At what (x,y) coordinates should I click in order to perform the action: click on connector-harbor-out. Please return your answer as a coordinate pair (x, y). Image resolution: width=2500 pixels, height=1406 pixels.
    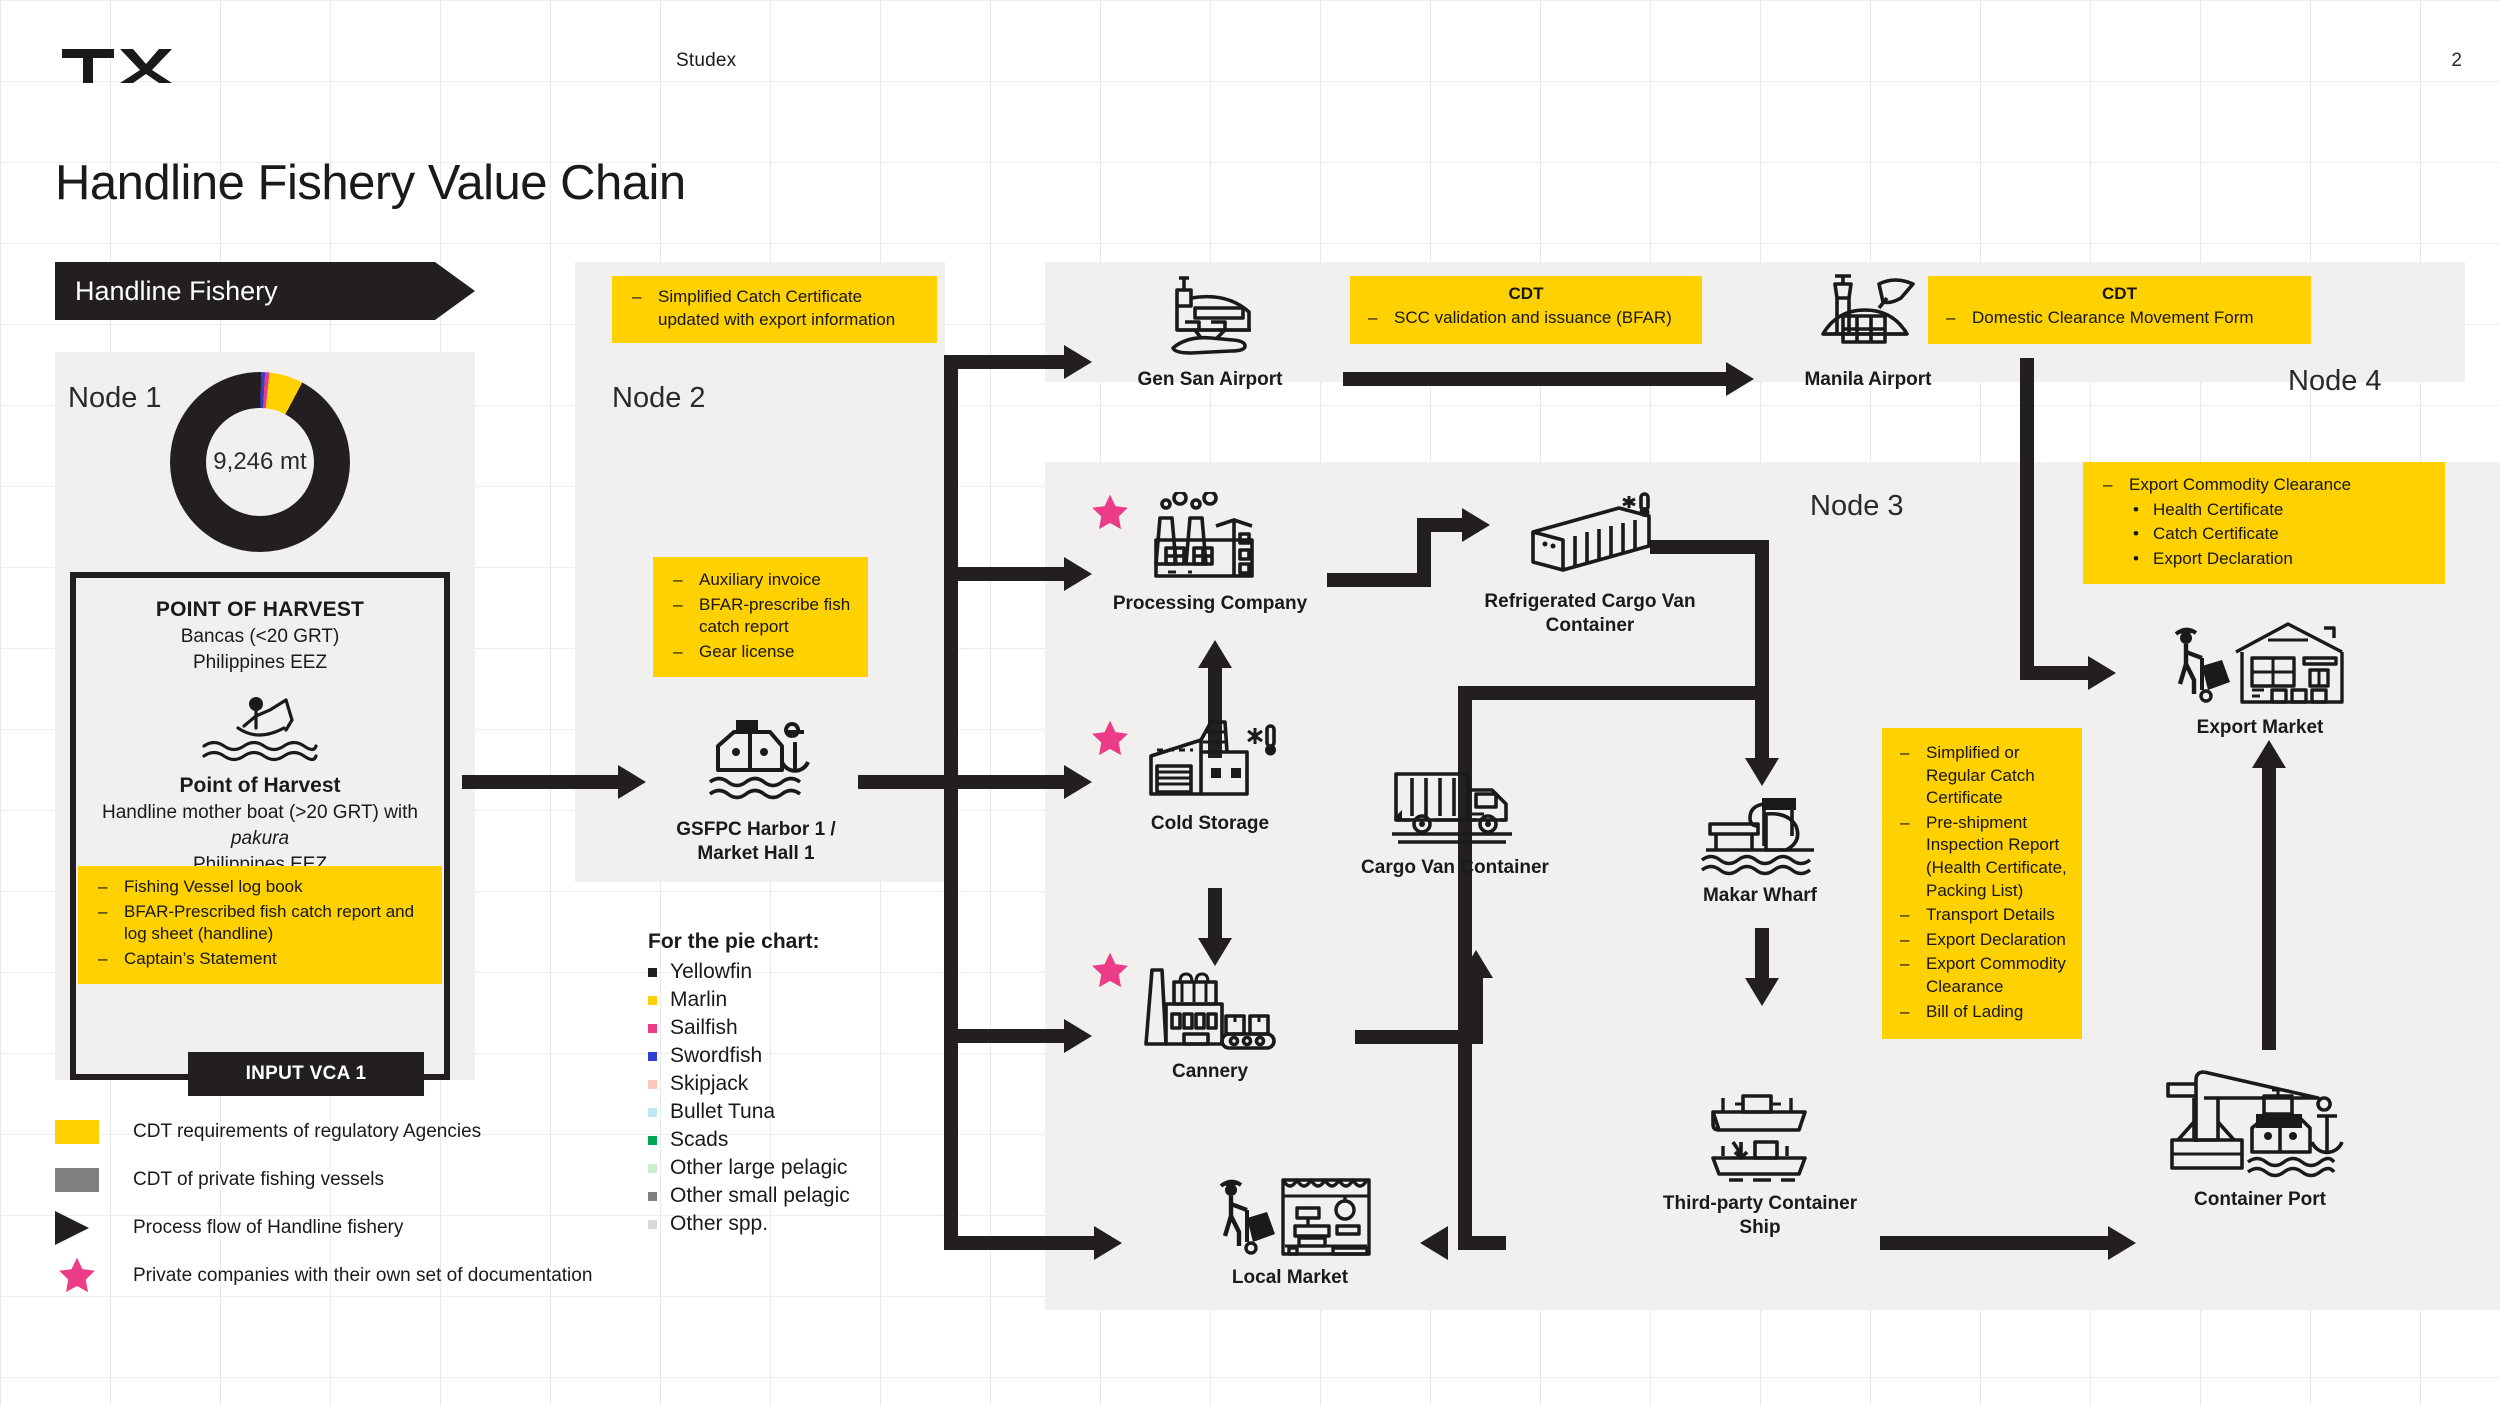
    Looking at the image, I should click on (908, 782).